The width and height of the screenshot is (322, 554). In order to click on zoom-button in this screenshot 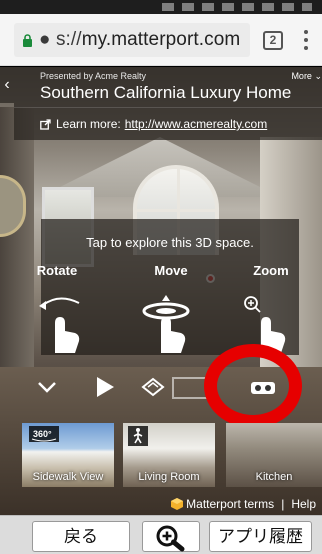, I will do `click(171, 536)`.